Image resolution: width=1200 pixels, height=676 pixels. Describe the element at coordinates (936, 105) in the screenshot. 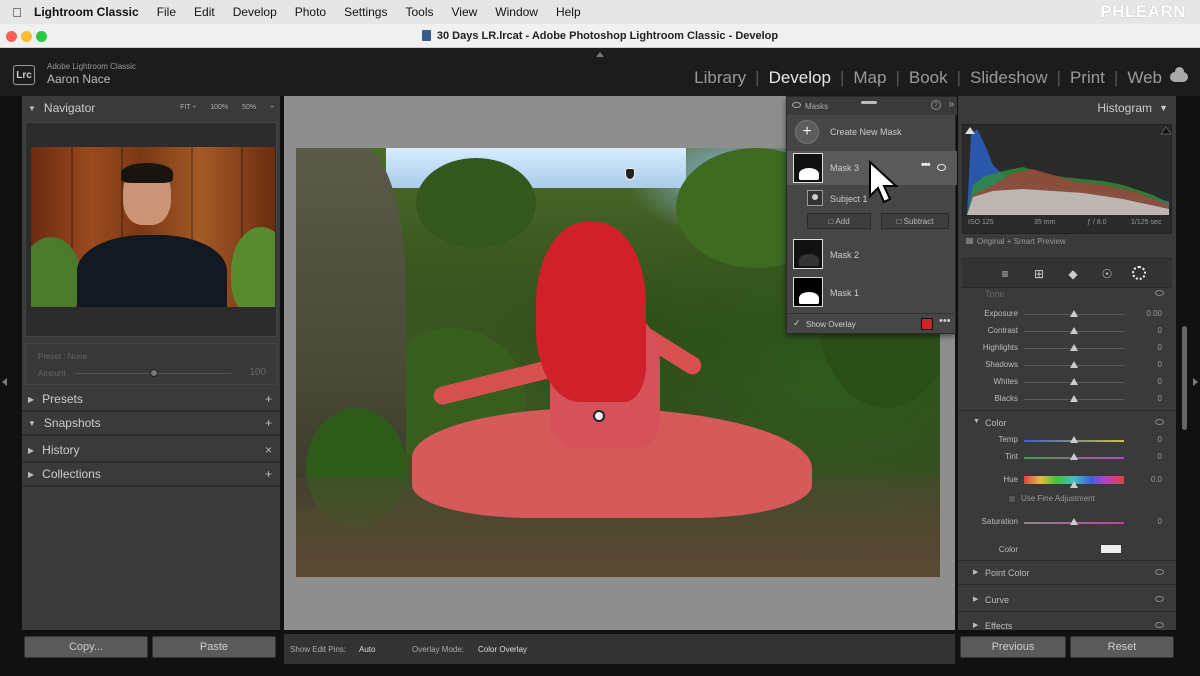

I see `help-icon: ?` at that location.